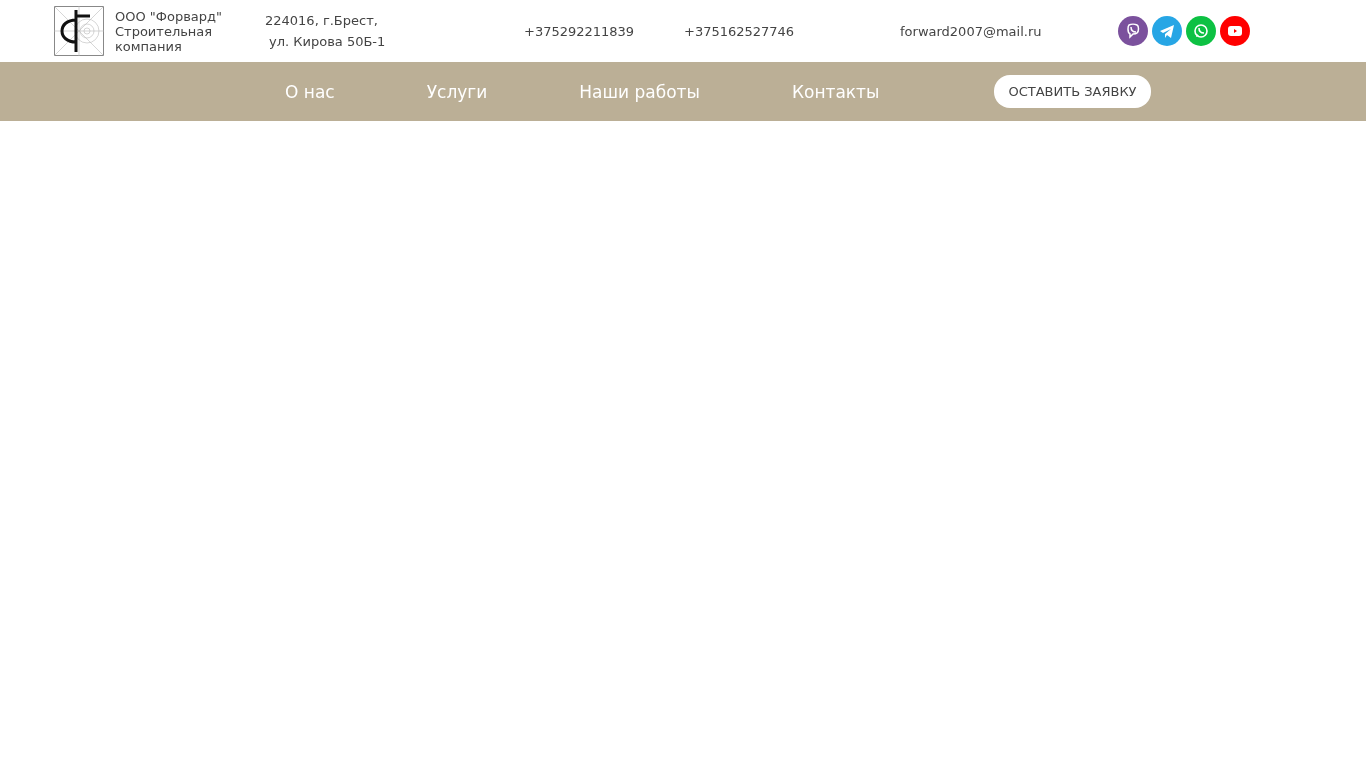  What do you see at coordinates (79, 31) in the screenshot?
I see `company-logo` at bounding box center [79, 31].